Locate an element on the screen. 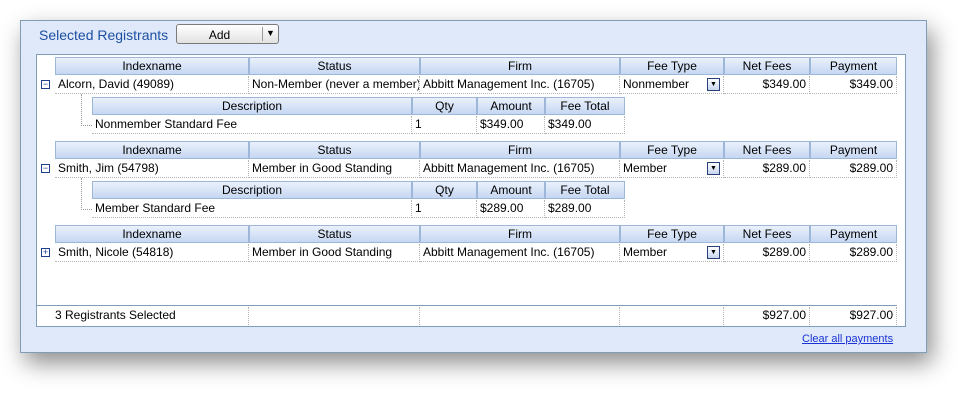 This screenshot has height=406, width=979. summary-payment-total: $927.00 is located at coordinates (853, 316).